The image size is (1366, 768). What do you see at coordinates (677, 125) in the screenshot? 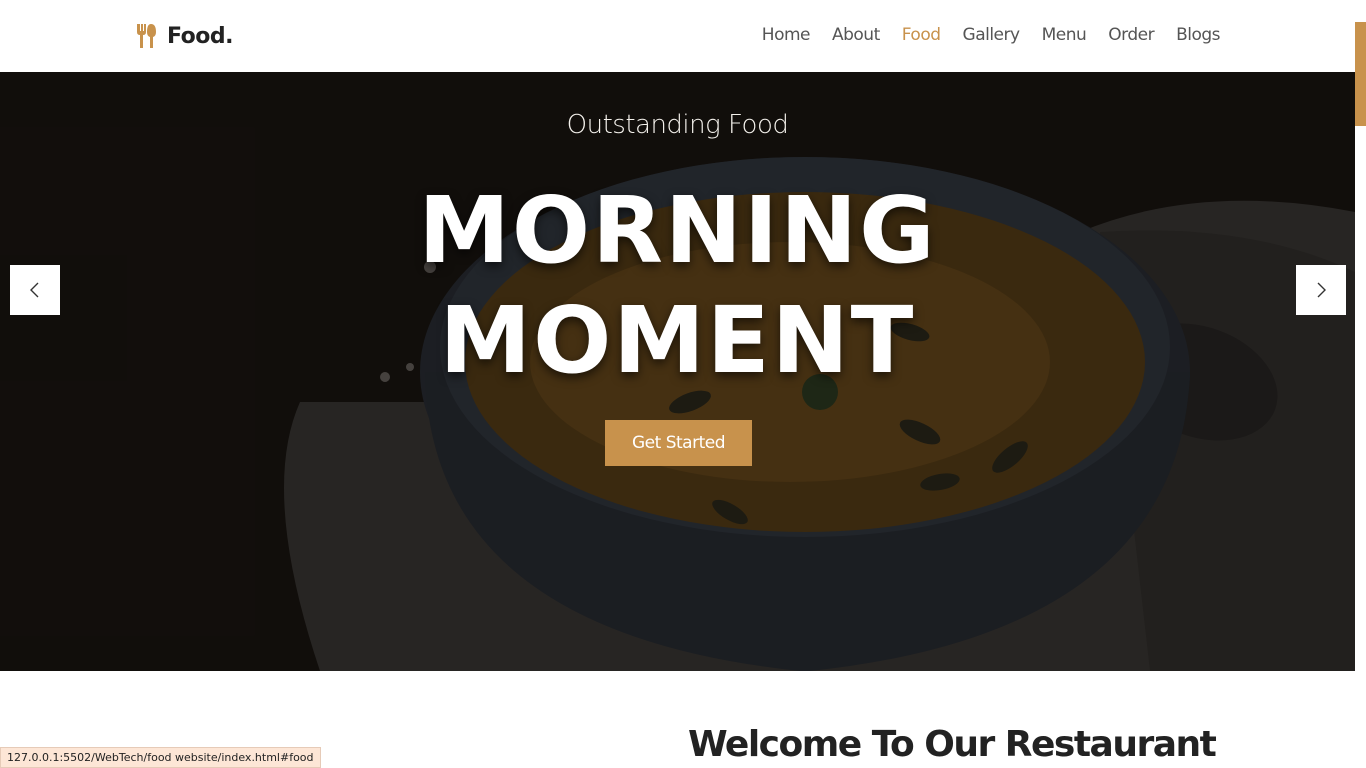
I see `hero-subtitle: Outstanding Food` at bounding box center [677, 125].